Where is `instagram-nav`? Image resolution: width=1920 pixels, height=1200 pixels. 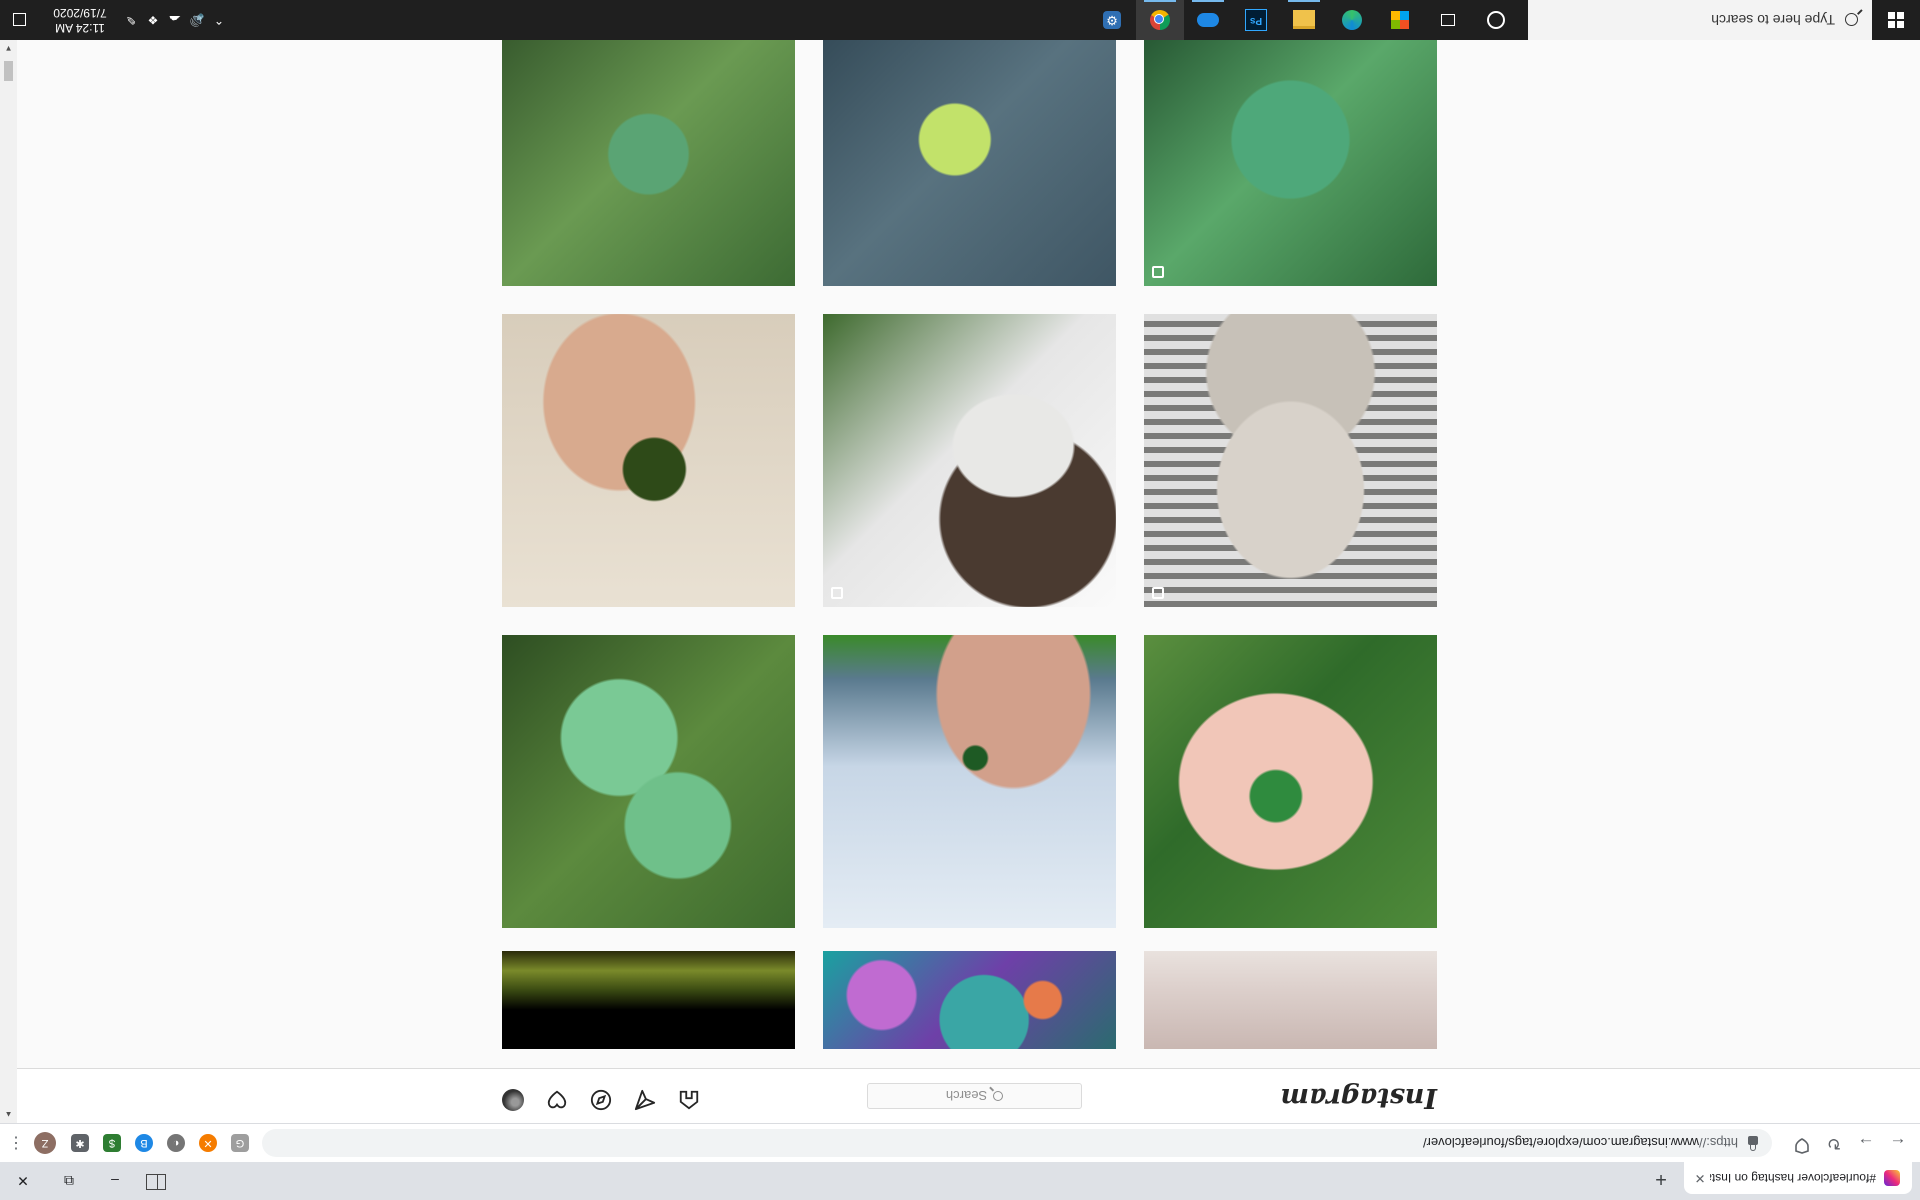 instagram-nav is located at coordinates (612, 1100).